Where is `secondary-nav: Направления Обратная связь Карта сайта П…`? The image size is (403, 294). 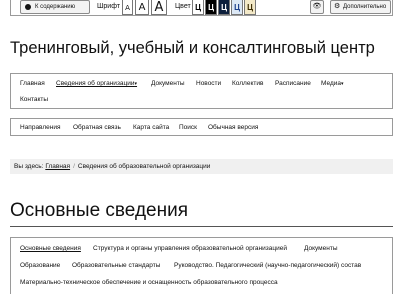 secondary-nav: Направления Обратная связь Карта сайта П… is located at coordinates (201, 127).